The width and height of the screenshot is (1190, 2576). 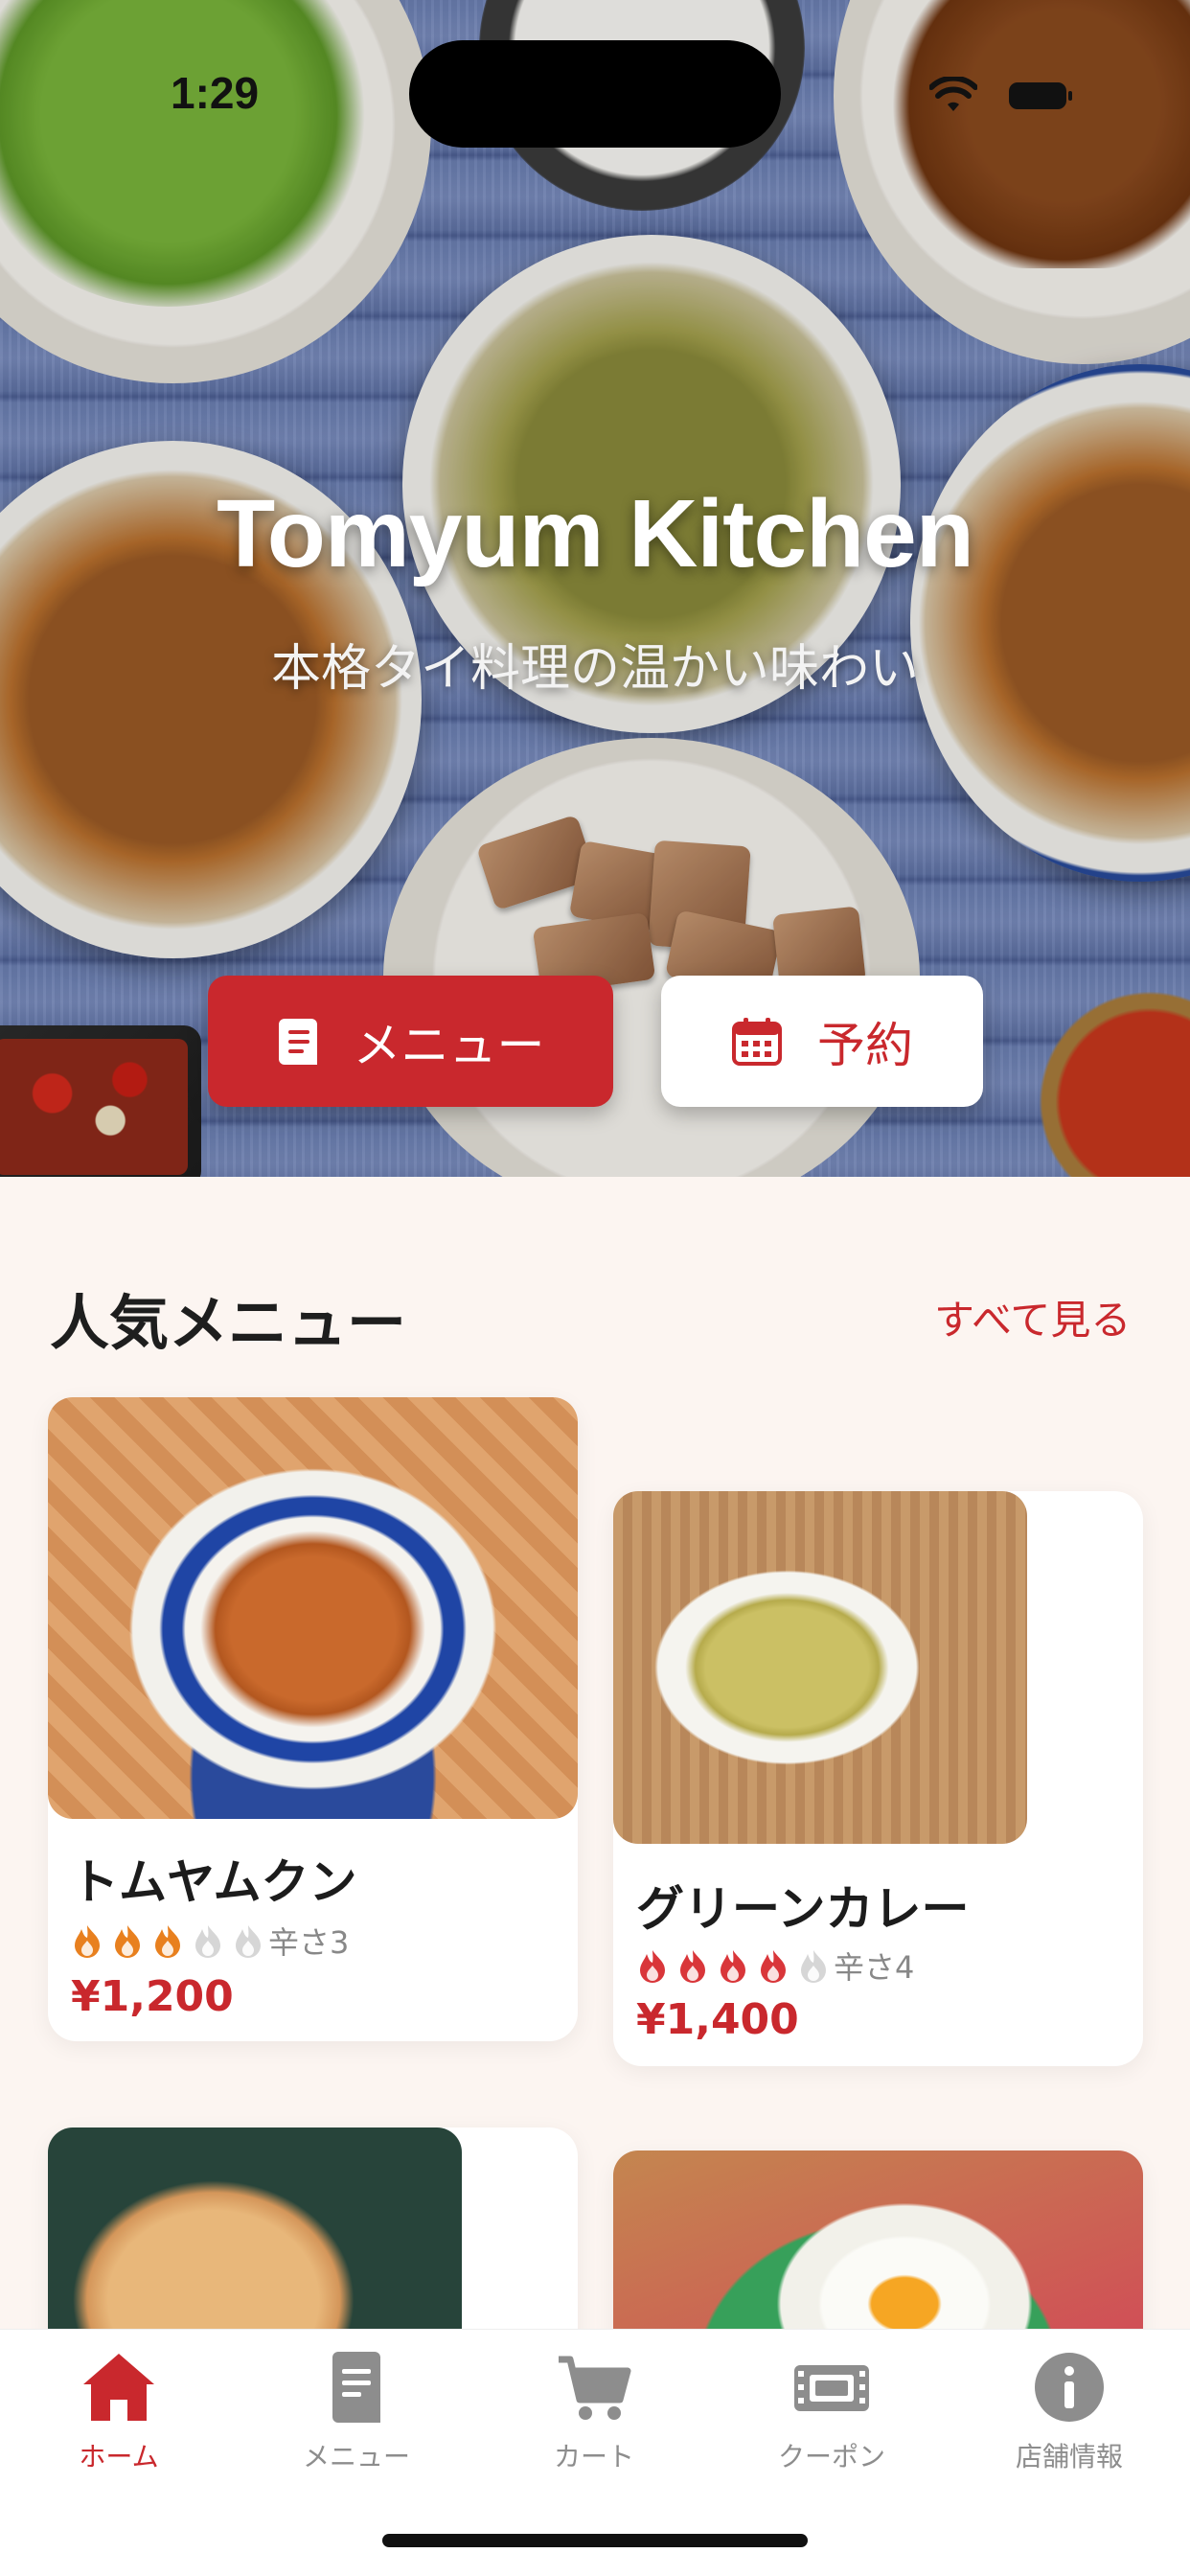 What do you see at coordinates (595, 2540) in the screenshot?
I see `home-indicator` at bounding box center [595, 2540].